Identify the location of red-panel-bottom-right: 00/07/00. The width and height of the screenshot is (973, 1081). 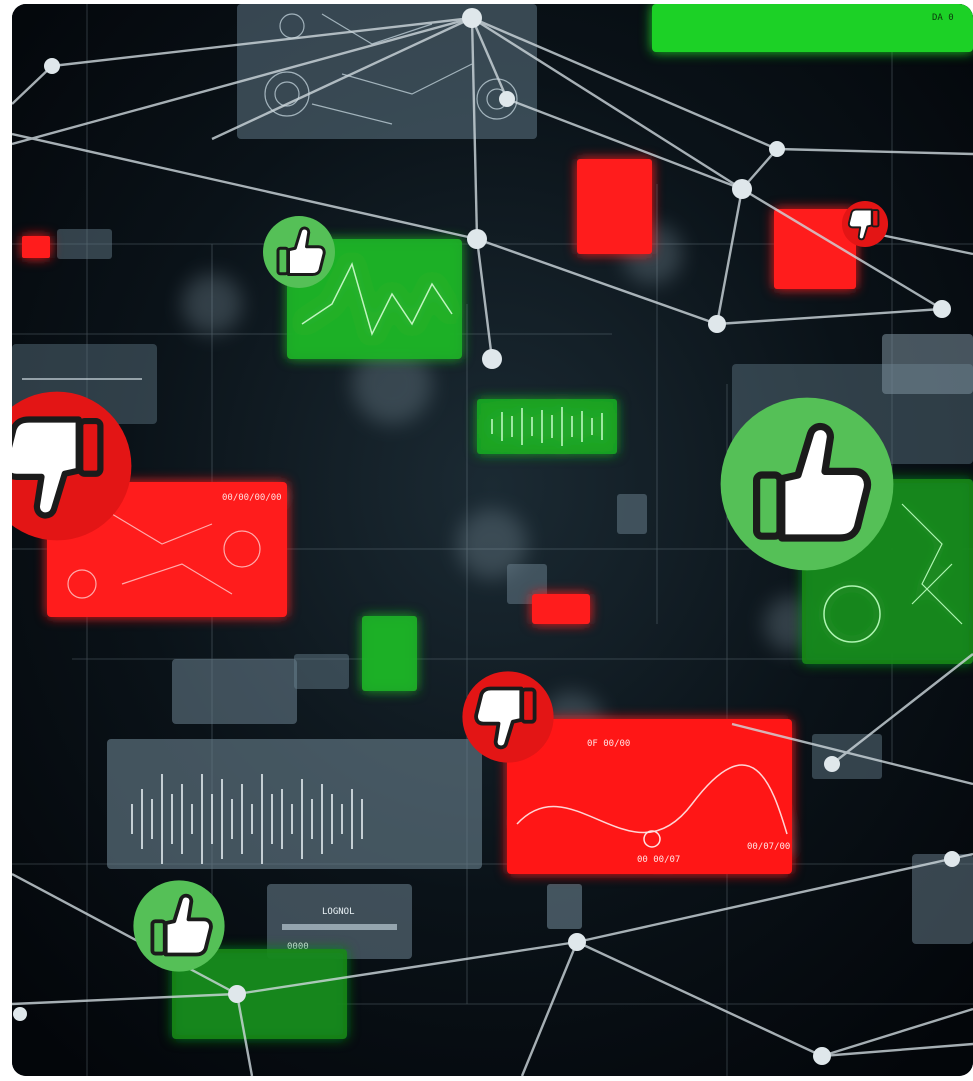
(768, 847).